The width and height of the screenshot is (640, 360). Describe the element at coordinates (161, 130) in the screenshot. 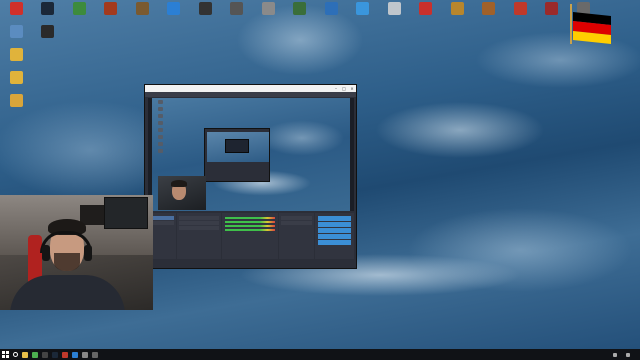

I see `preview-icon-column` at that location.